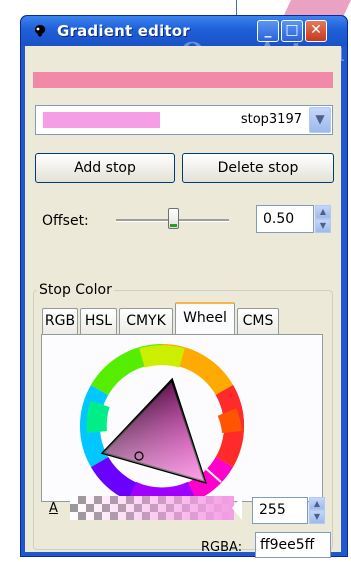 The image size is (351, 562). I want to click on stop-selector: stop3197 ▼, so click(184, 120).